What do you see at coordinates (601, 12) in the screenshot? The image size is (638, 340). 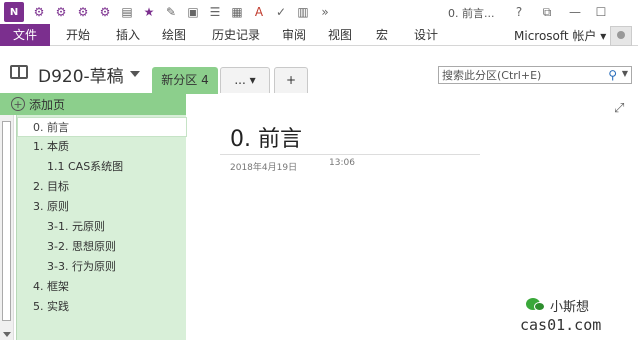 I see `maximize-icon: ☐` at bounding box center [601, 12].